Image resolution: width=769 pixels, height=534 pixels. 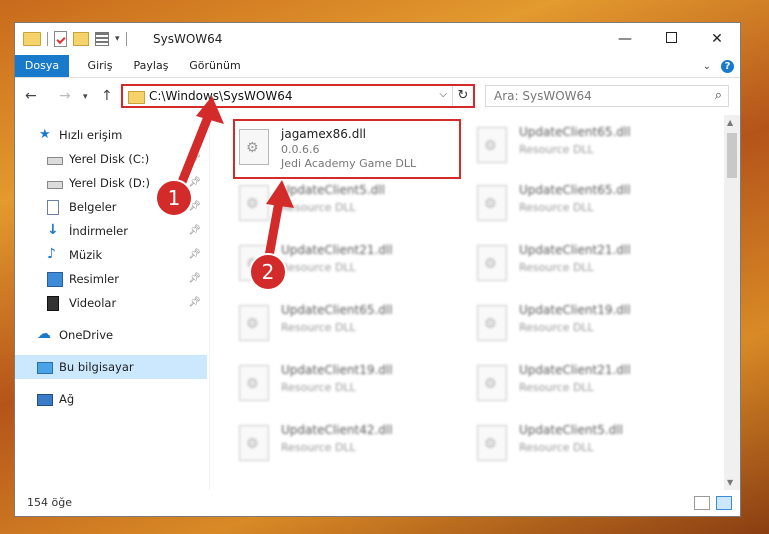 What do you see at coordinates (345, 443) in the screenshot?
I see `file-item: UpdateClient42.dll Resource DLL` at bounding box center [345, 443].